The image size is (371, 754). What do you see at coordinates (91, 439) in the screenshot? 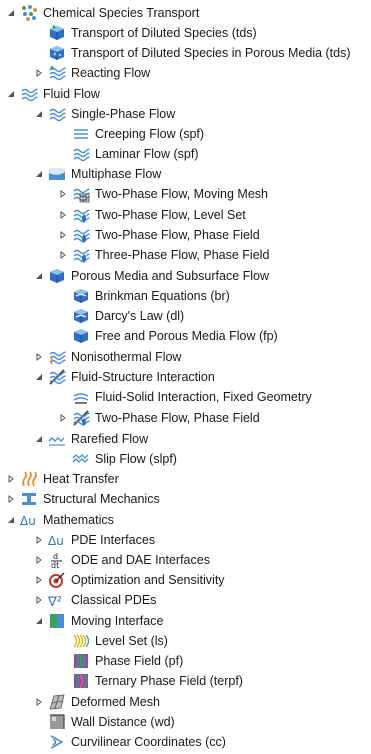
I see `tree-item-rarefied-flow: Rarefied Flow` at bounding box center [91, 439].